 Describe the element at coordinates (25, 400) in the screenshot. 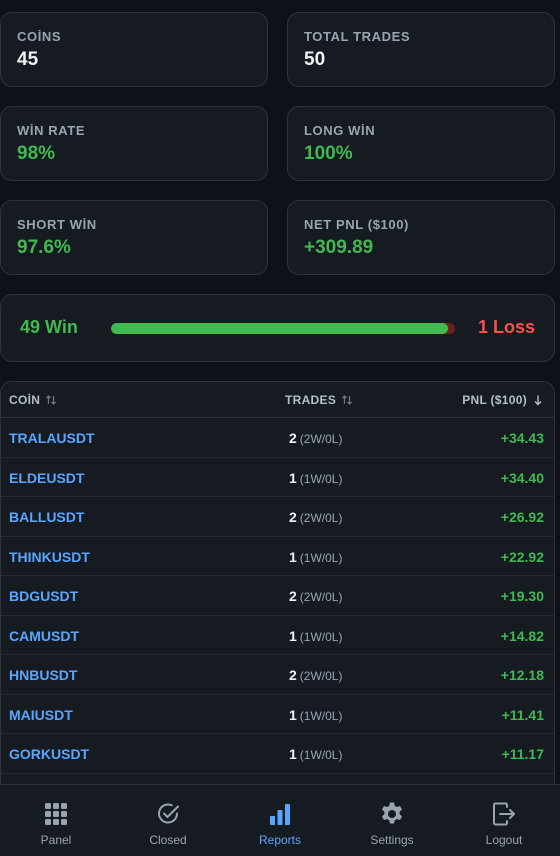

I see `column-header-label: COİN` at that location.